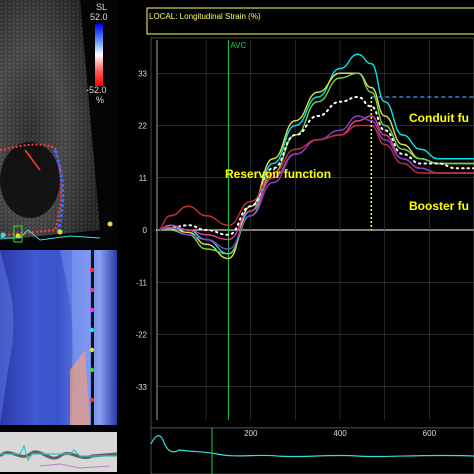  Describe the element at coordinates (238, 45) in the screenshot. I see `avc-label: AVC` at that location.